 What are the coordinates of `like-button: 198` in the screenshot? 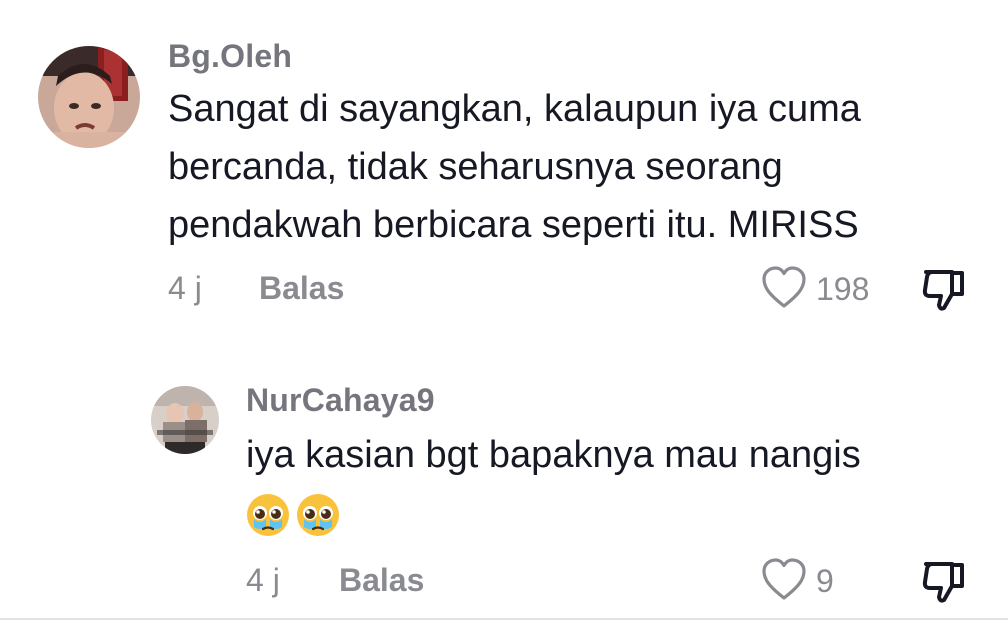 It's located at (814, 289).